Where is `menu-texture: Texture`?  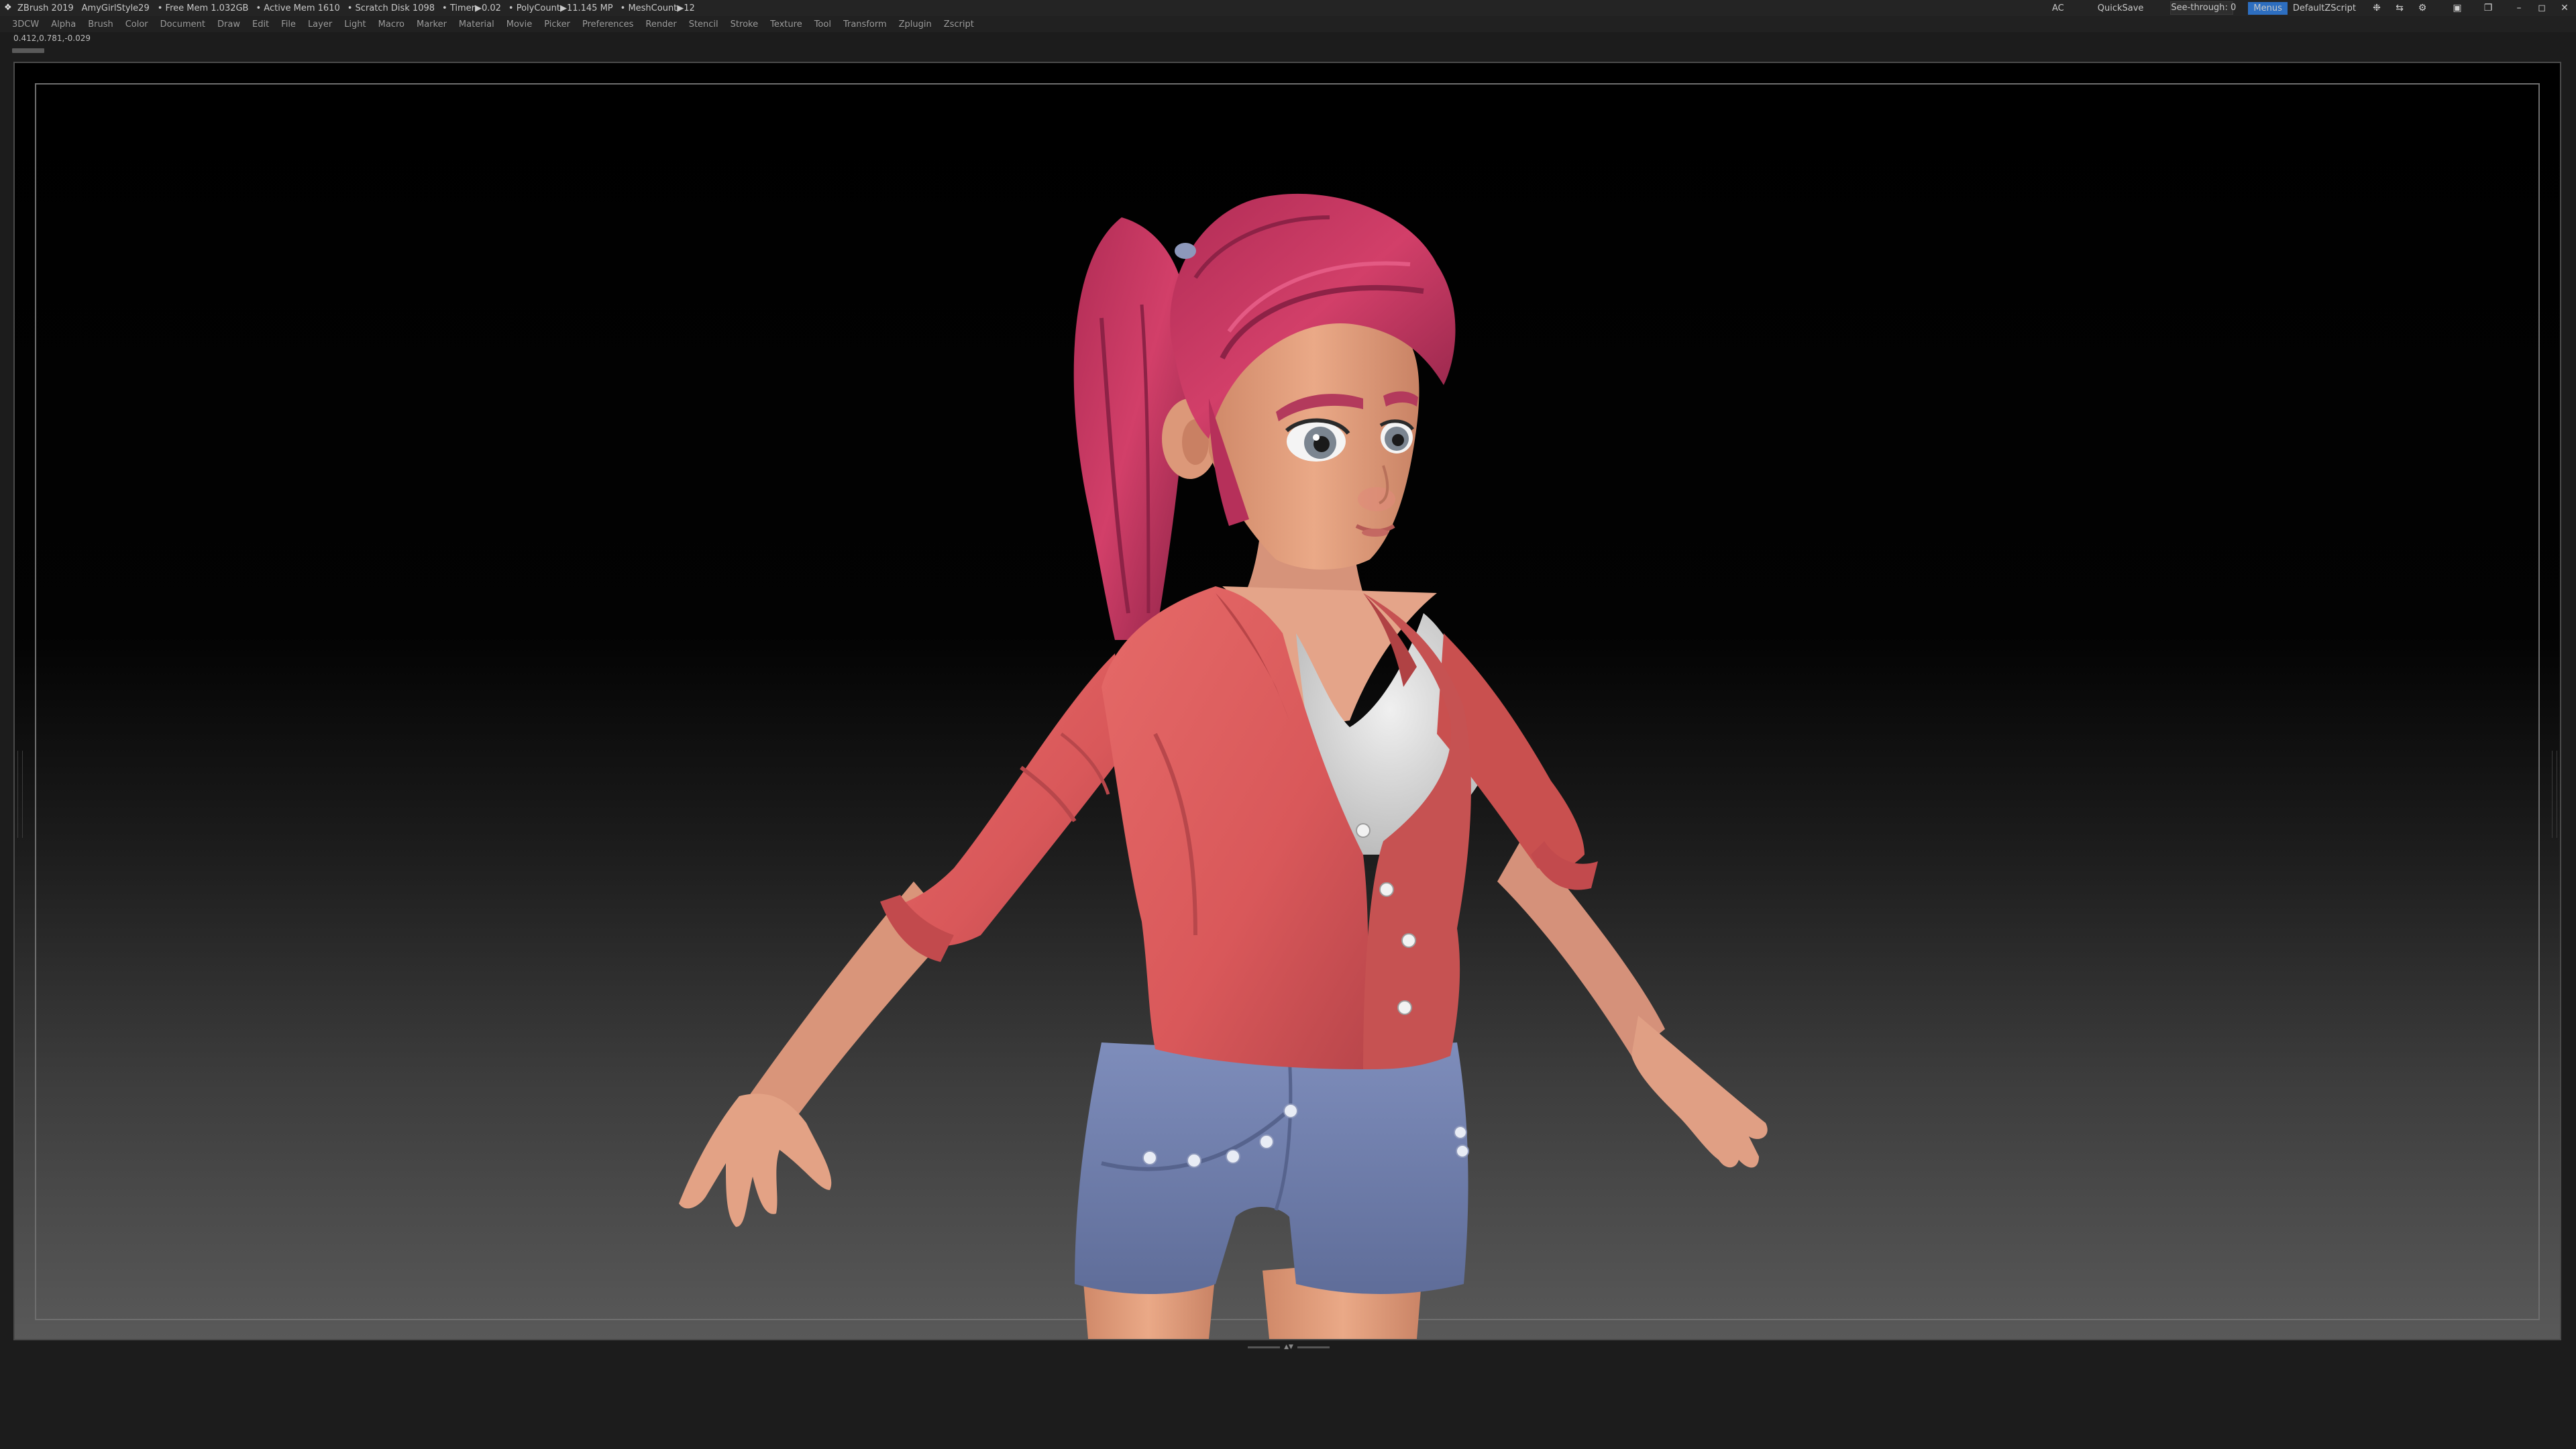
menu-texture: Texture is located at coordinates (786, 24).